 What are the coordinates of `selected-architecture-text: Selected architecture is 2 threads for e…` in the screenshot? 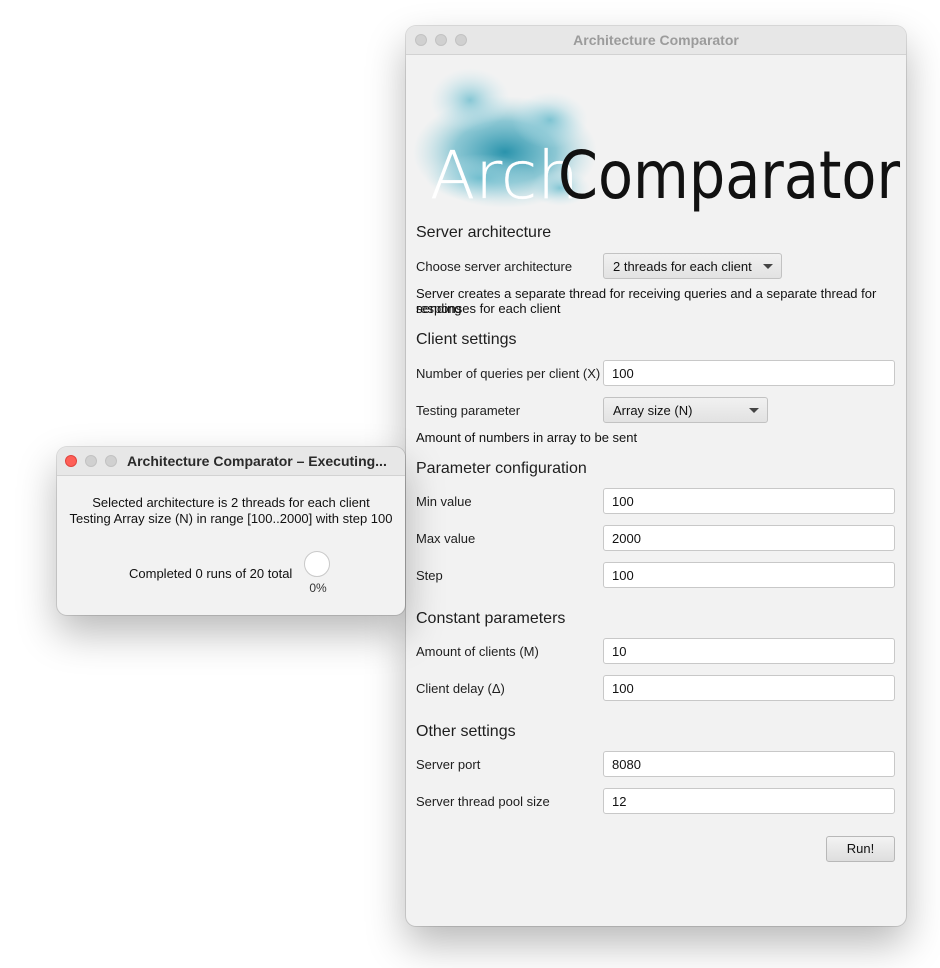 It's located at (231, 502).